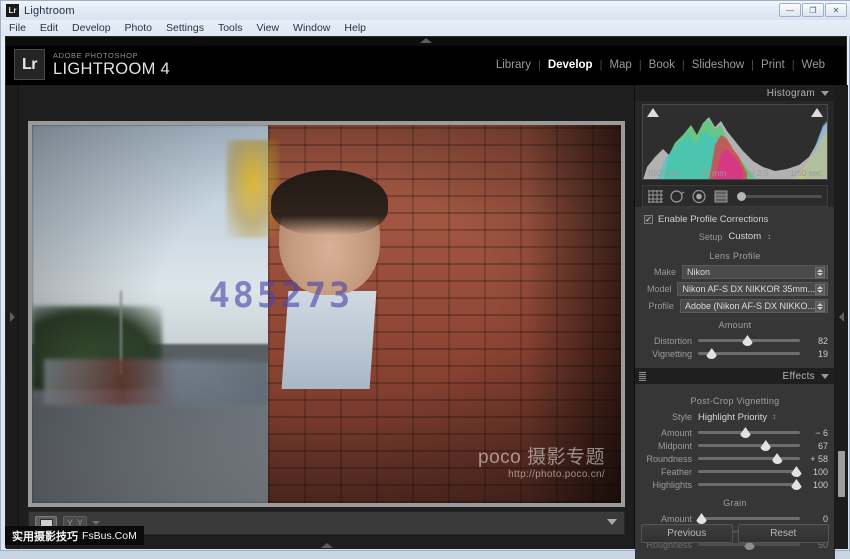 The height and width of the screenshot is (559, 850). What do you see at coordinates (820, 272) in the screenshot?
I see `lens-make-dropdown-icon` at bounding box center [820, 272].